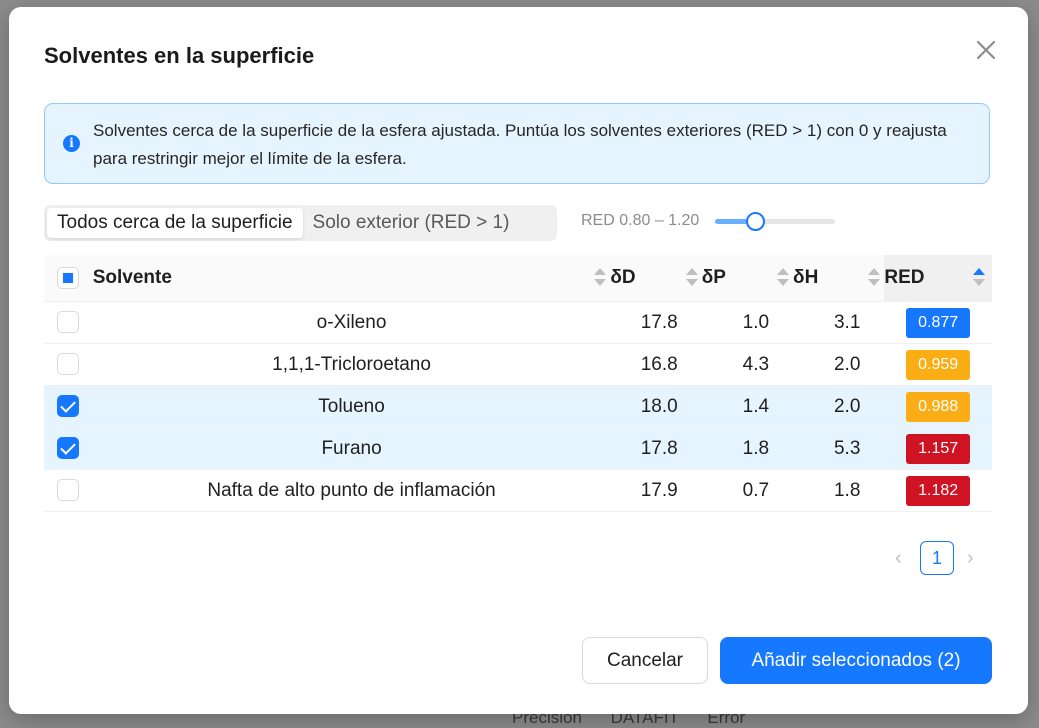 This screenshot has width=1039, height=728. I want to click on column-header-label: δH, so click(806, 277).